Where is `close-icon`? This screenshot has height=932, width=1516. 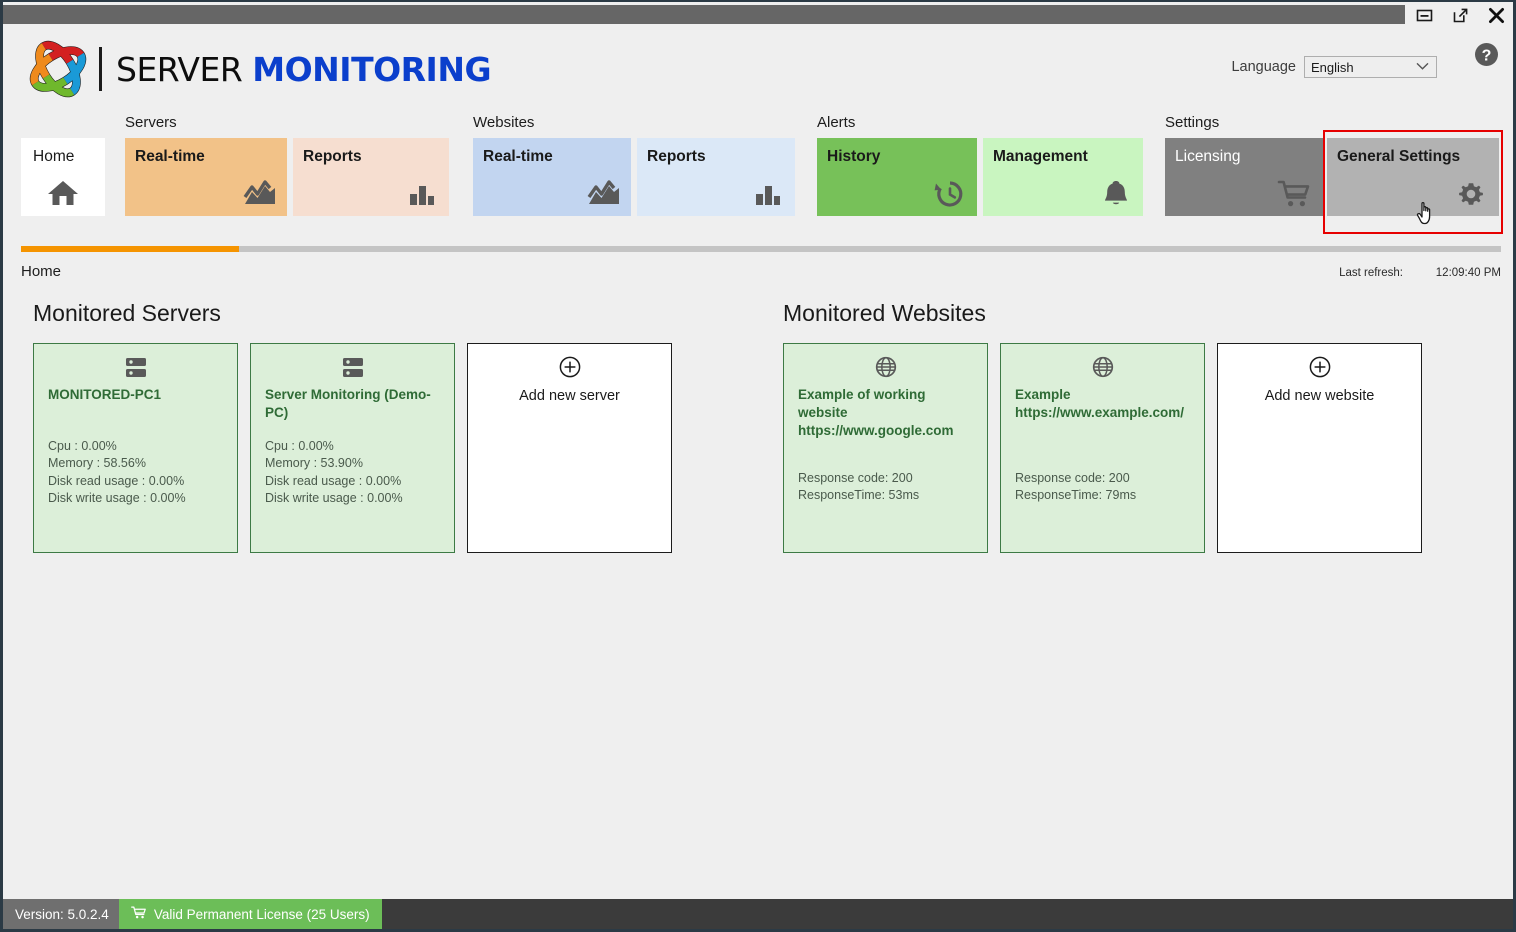
close-icon is located at coordinates (1496, 15).